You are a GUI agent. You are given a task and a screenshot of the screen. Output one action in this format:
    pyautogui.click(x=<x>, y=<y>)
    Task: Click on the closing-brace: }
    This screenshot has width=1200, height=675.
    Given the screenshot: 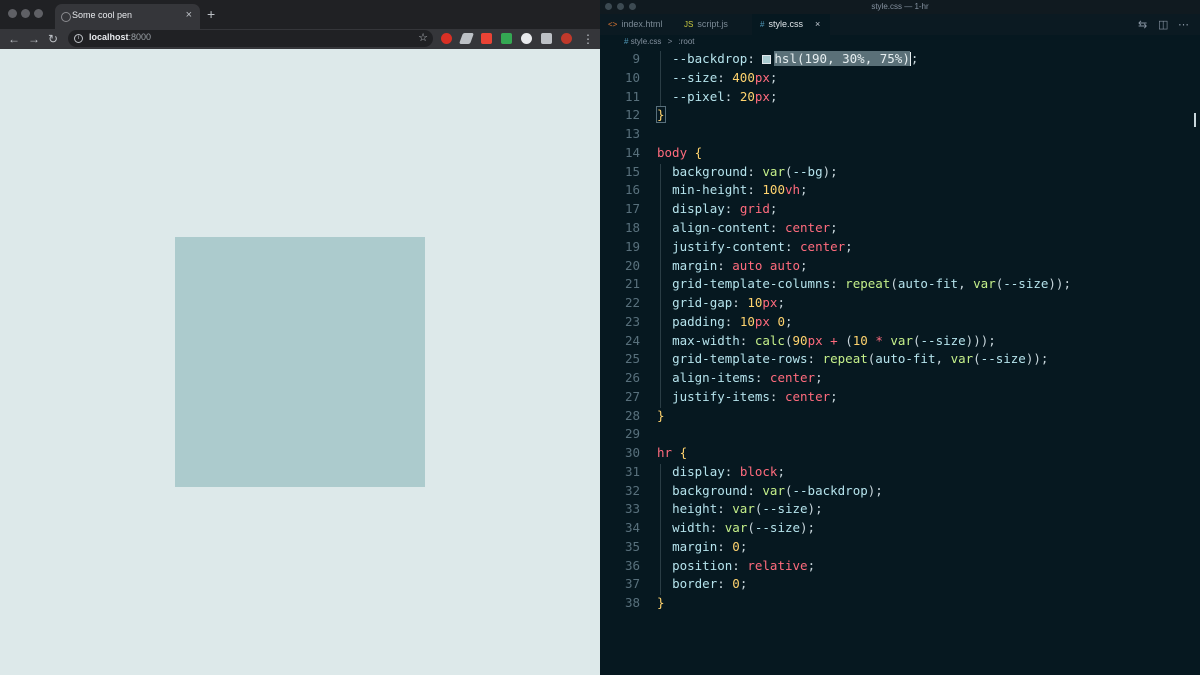 What is the action you would take?
    pyautogui.click(x=661, y=114)
    